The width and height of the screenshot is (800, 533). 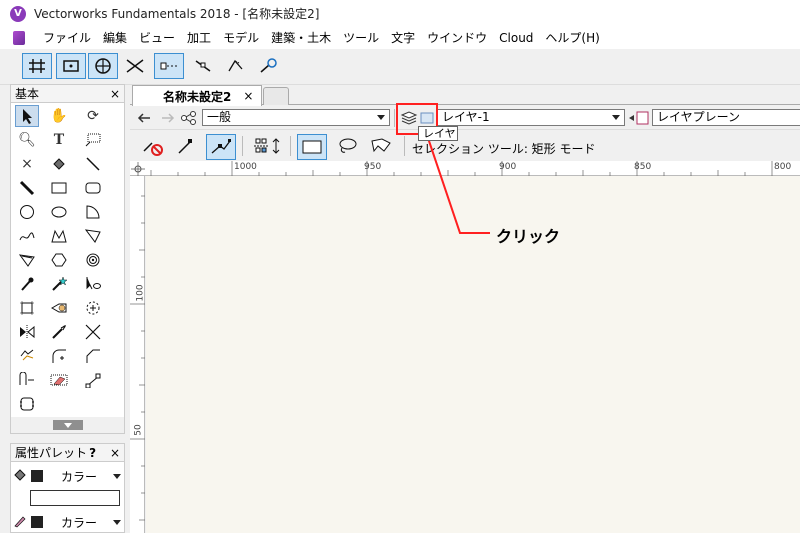 What do you see at coordinates (115, 38) in the screenshot?
I see `menu-edit: 編集` at bounding box center [115, 38].